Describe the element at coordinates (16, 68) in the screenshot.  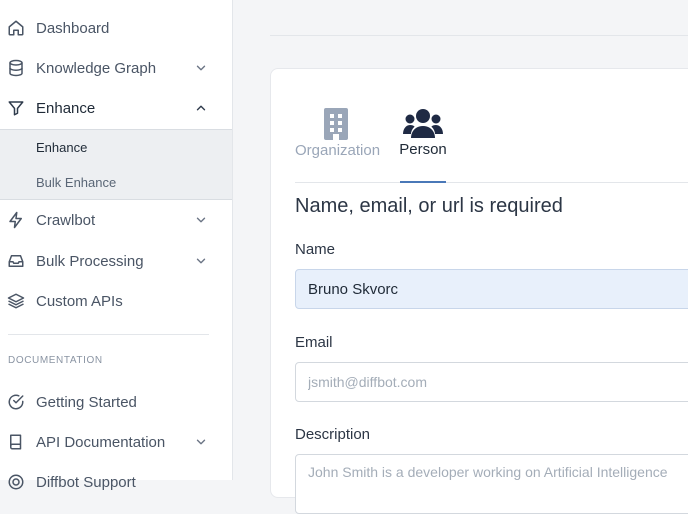
I see `database-icon` at that location.